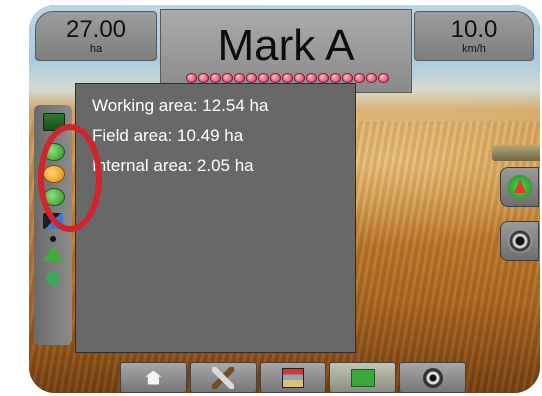  Describe the element at coordinates (180, 105) in the screenshot. I see `working-area-text: Working area: 12.54 ha` at that location.